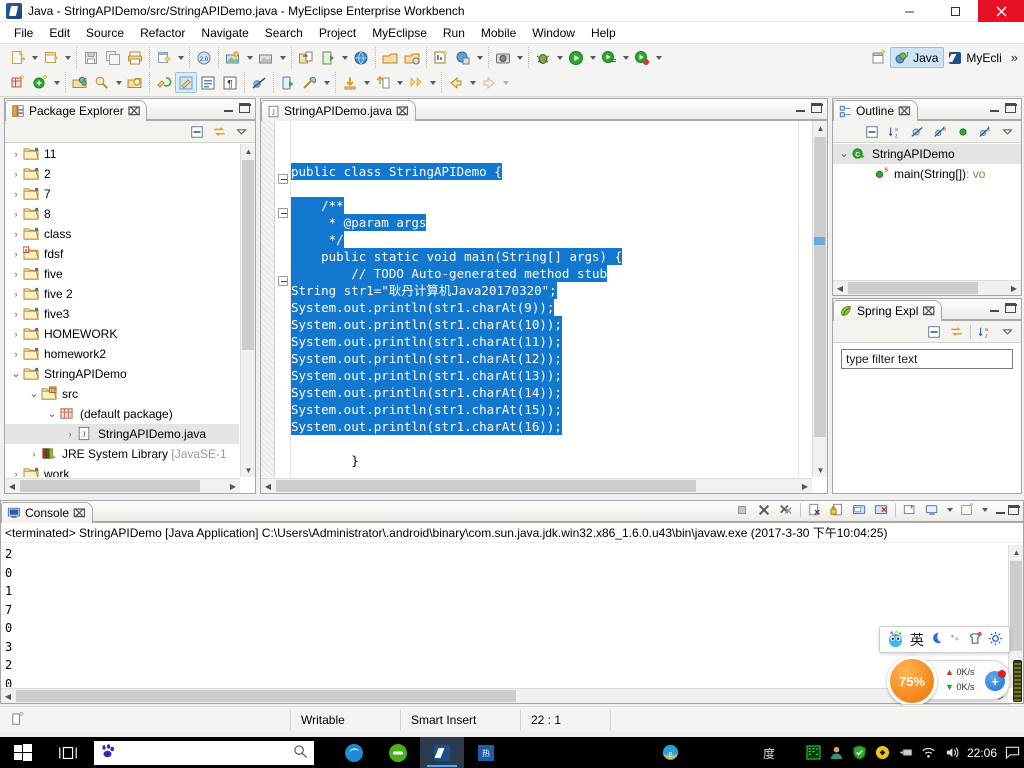 This screenshot has height=768, width=1024. Describe the element at coordinates (34, 57) in the screenshot. I see `new-wizard-dropdown` at that location.